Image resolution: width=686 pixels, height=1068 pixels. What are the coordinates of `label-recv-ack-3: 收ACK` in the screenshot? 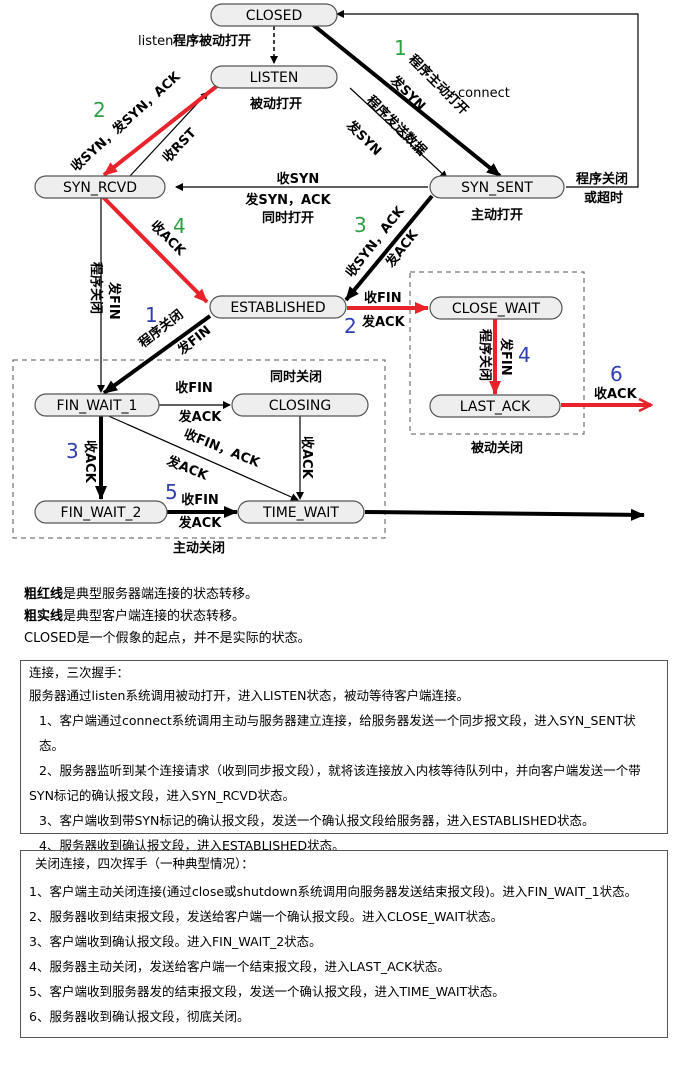 It's located at (90, 462).